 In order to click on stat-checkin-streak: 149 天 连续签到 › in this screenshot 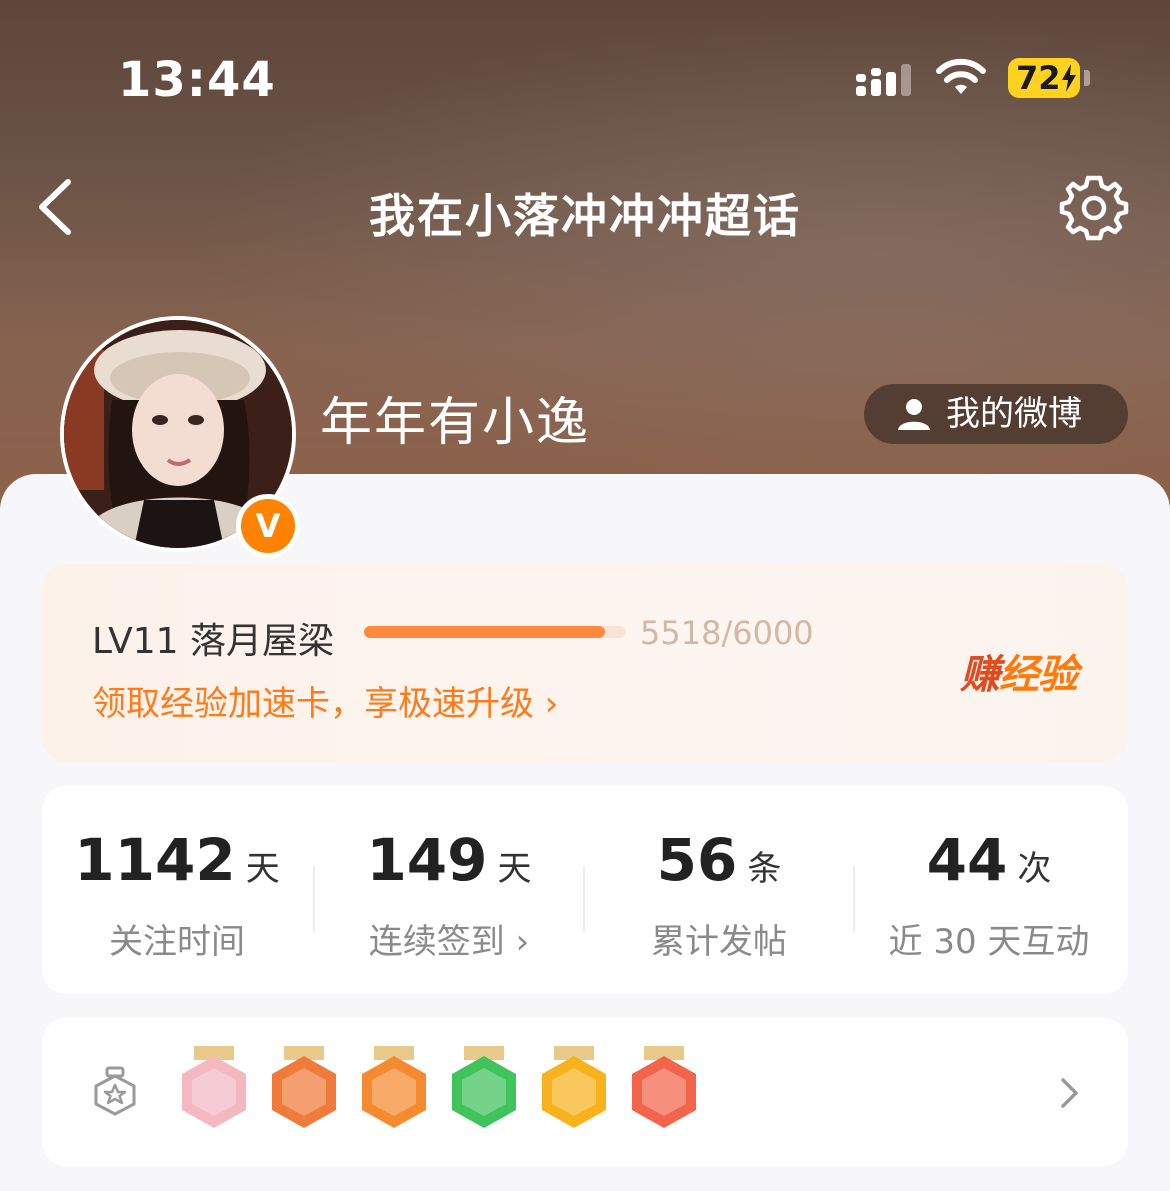, I will do `click(449, 894)`.